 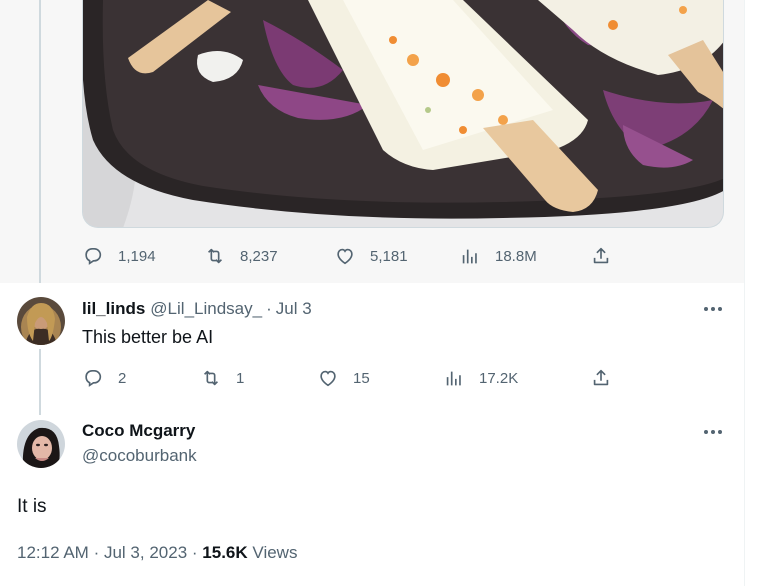 What do you see at coordinates (206, 309) in the screenshot?
I see `handle: @Lil_Lindsay_` at bounding box center [206, 309].